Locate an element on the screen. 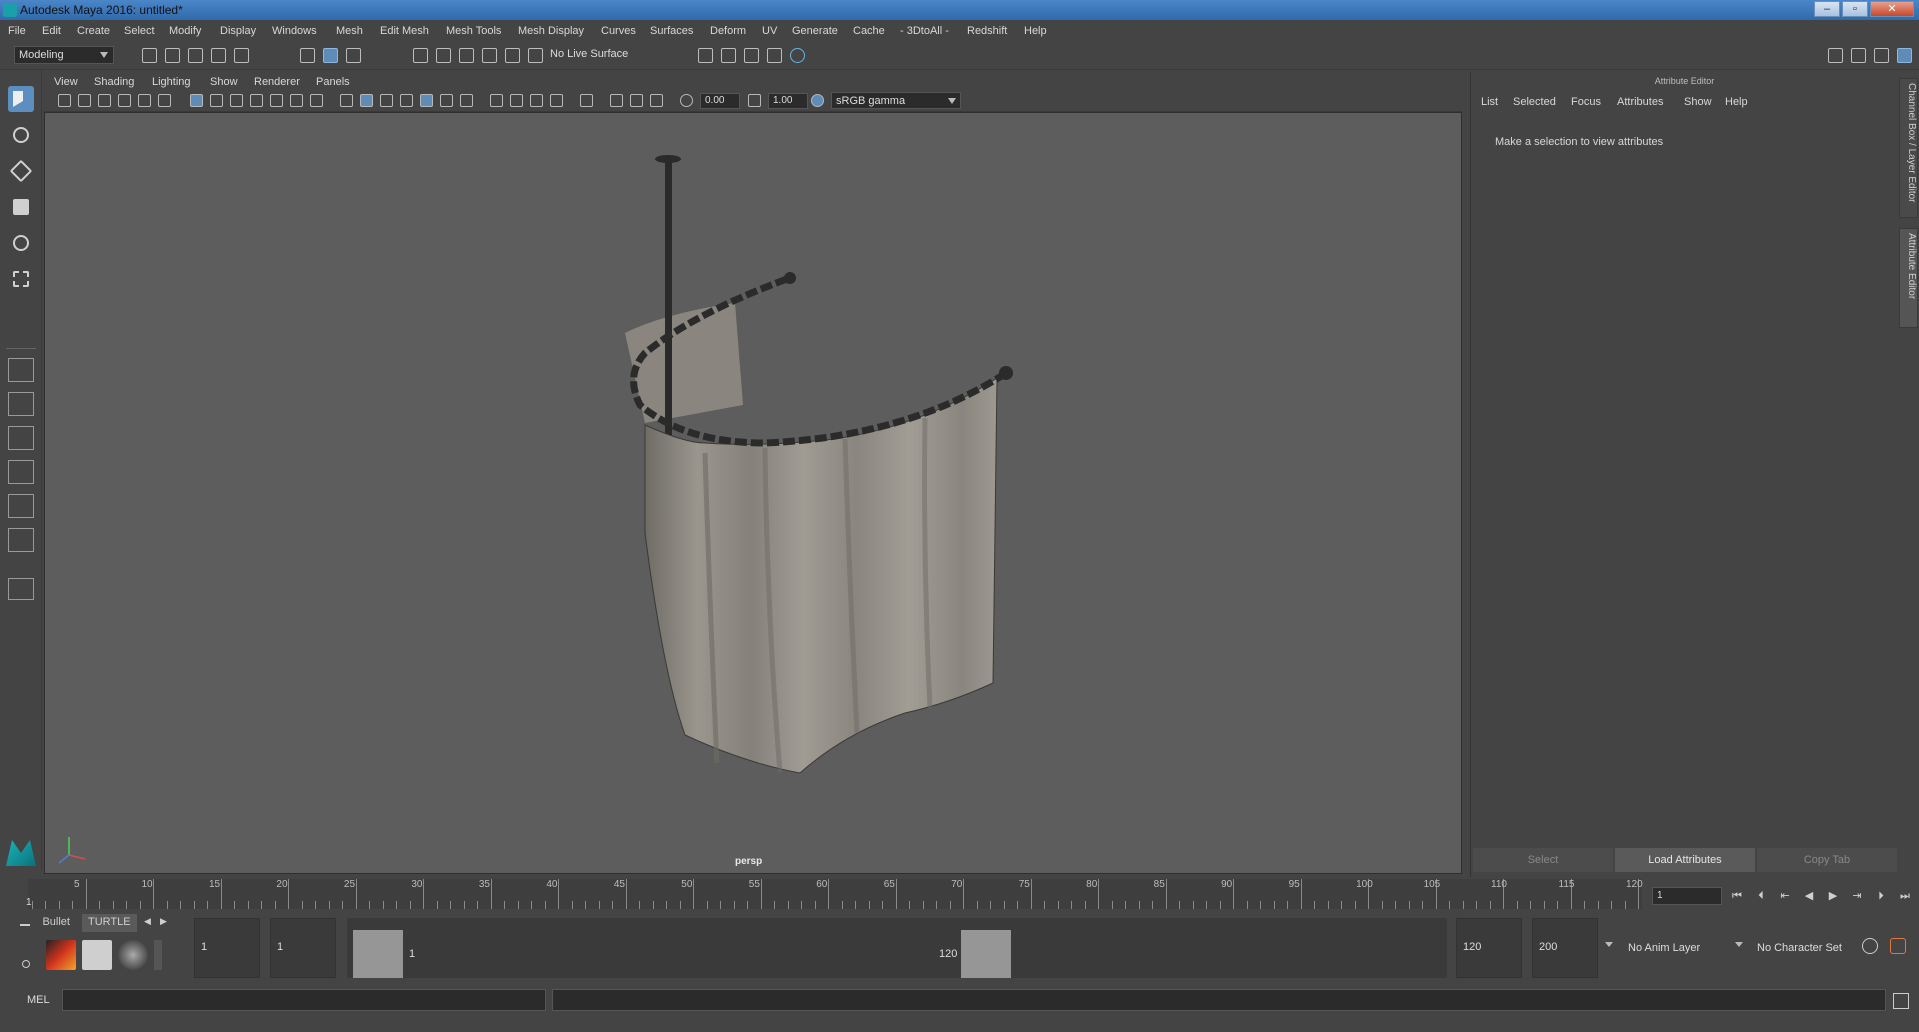  safe-action-icon is located at coordinates (296, 100).